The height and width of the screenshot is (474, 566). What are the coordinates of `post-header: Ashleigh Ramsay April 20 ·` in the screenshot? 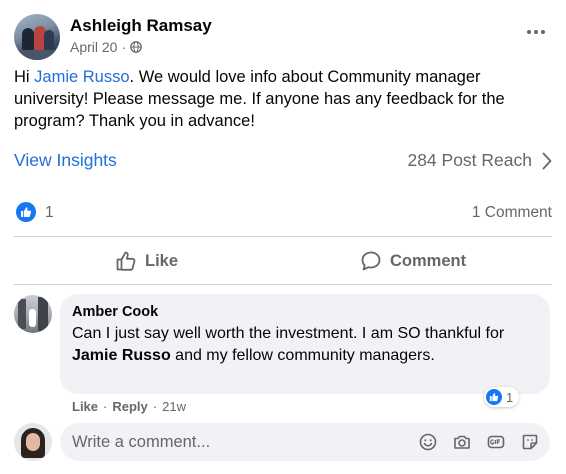 It's located at (283, 38).